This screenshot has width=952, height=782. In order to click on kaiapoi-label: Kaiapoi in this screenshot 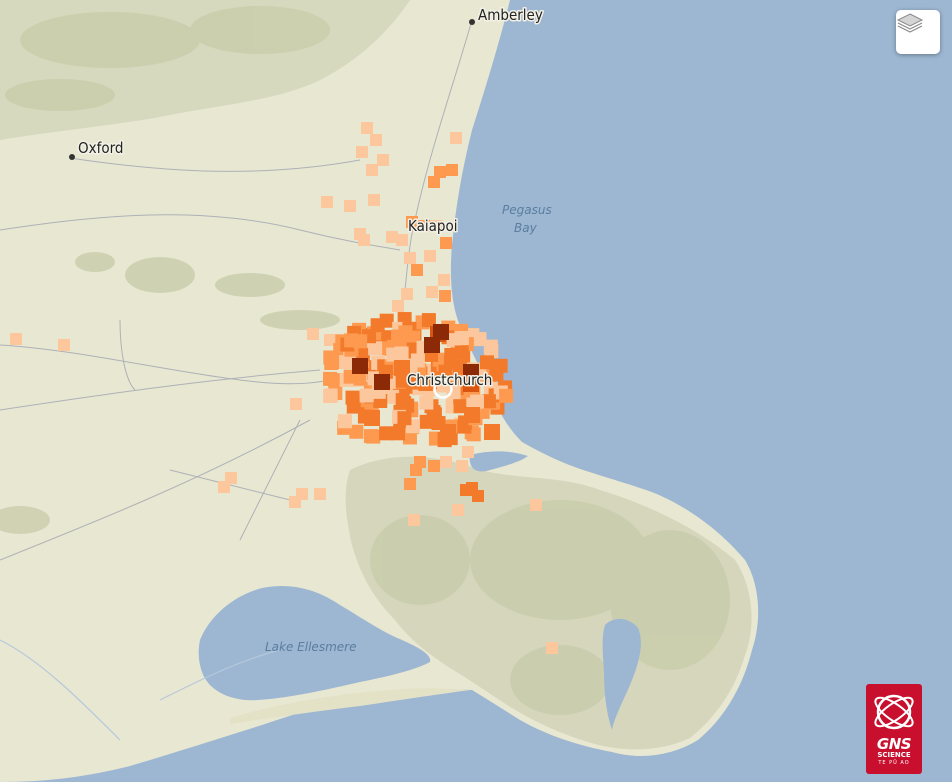, I will do `click(432, 226)`.